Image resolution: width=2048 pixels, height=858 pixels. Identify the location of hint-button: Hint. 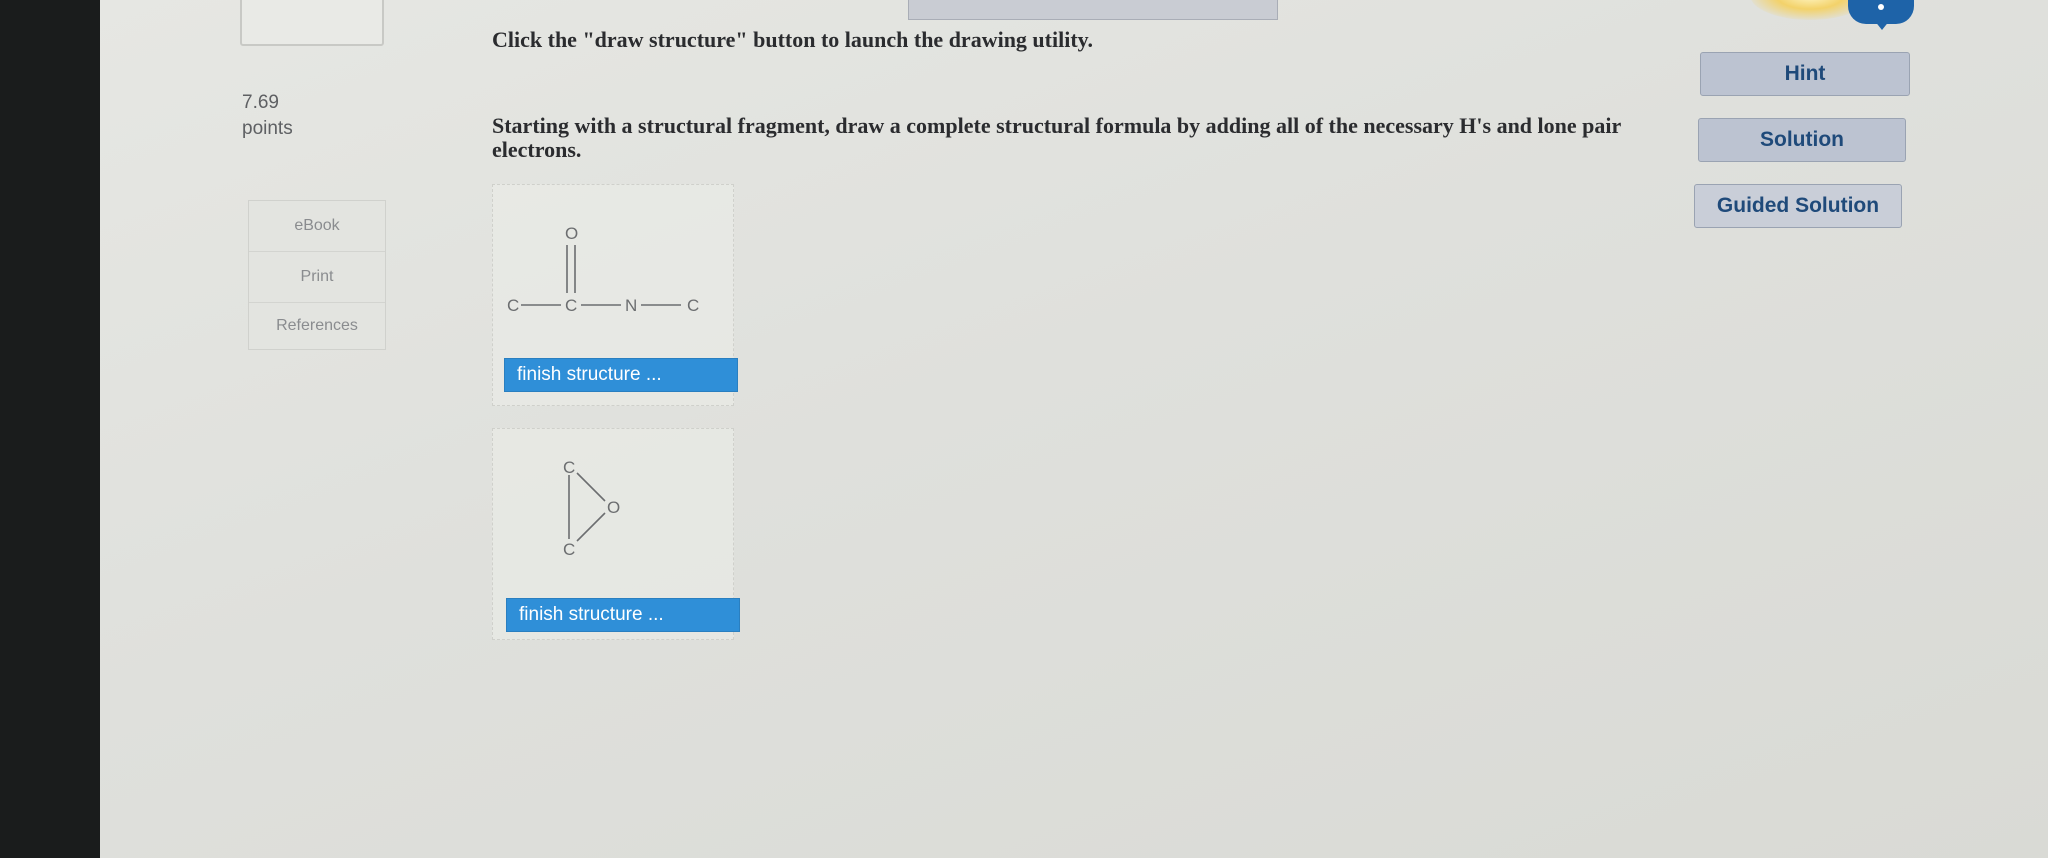
(1805, 74).